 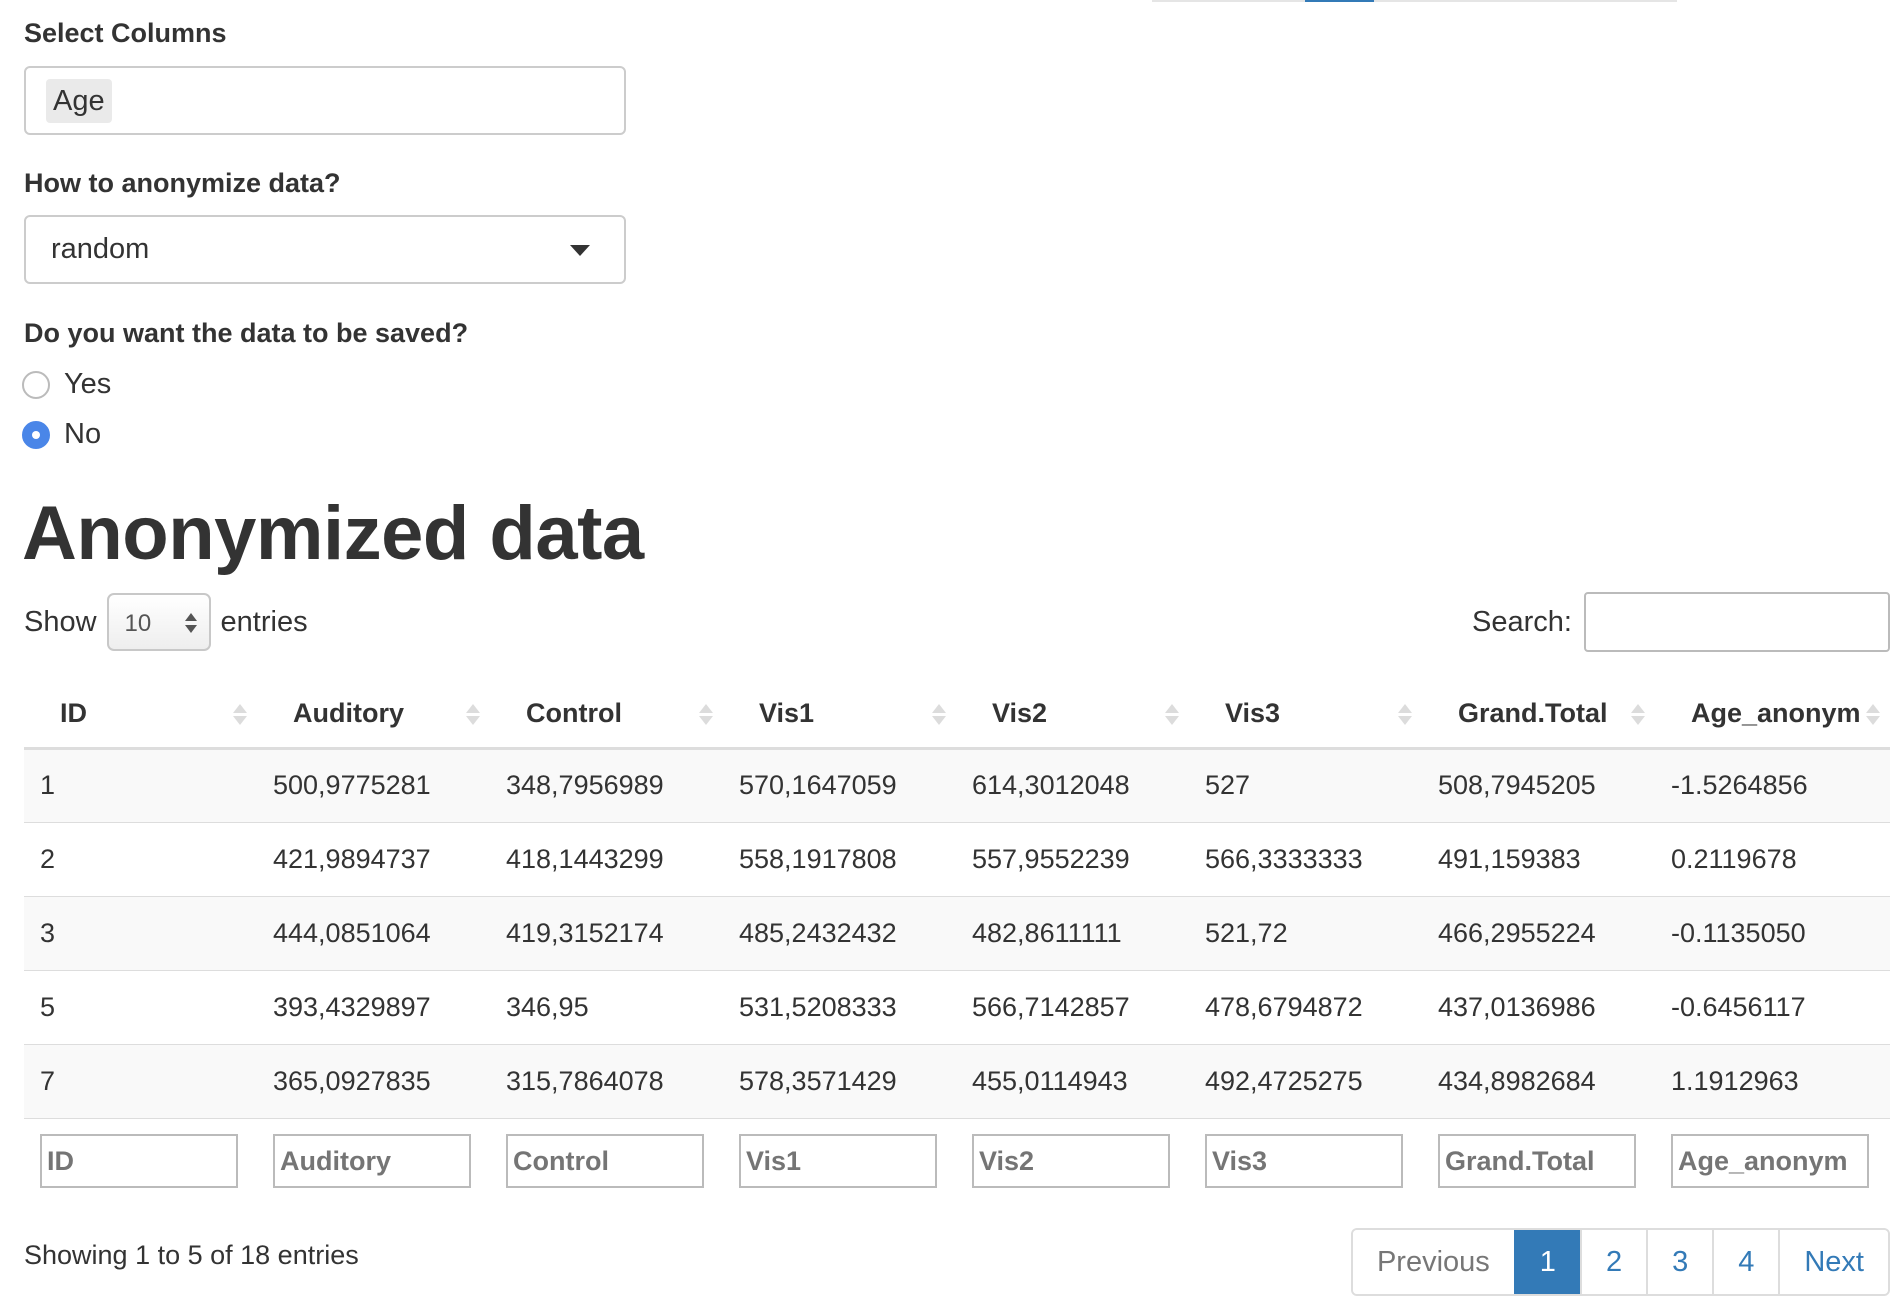 What do you see at coordinates (140, 785) in the screenshot?
I see `table-cell: 1` at bounding box center [140, 785].